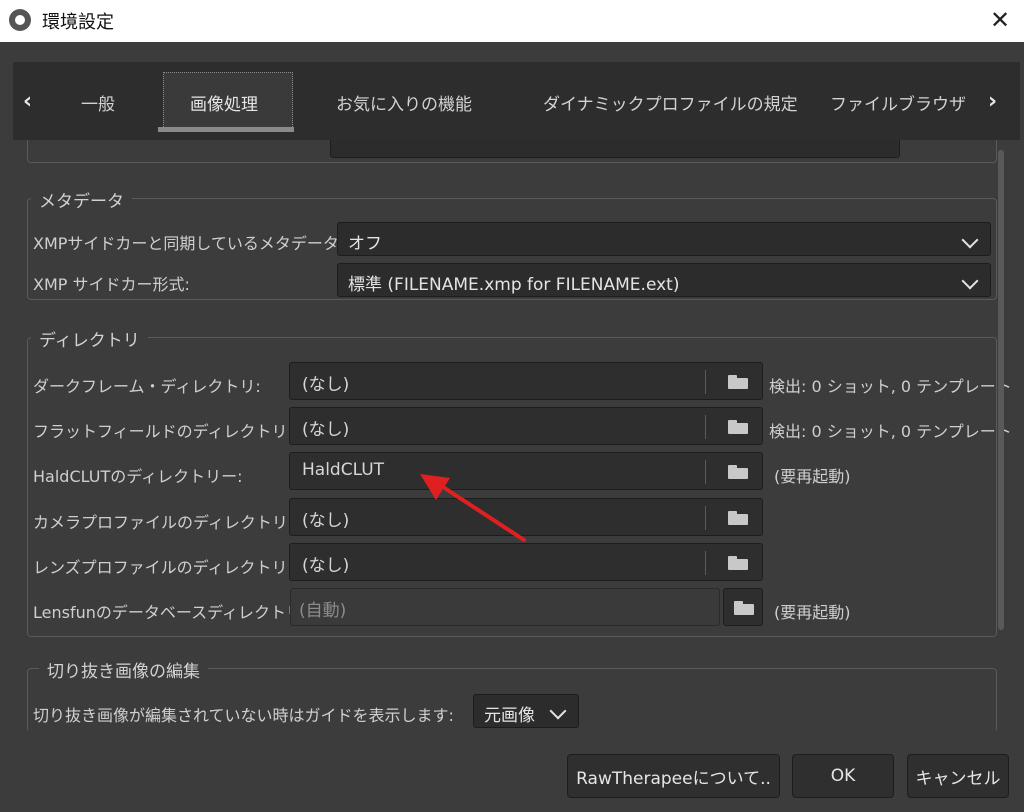  I want to click on cancel-button: キャンセル, so click(958, 776).